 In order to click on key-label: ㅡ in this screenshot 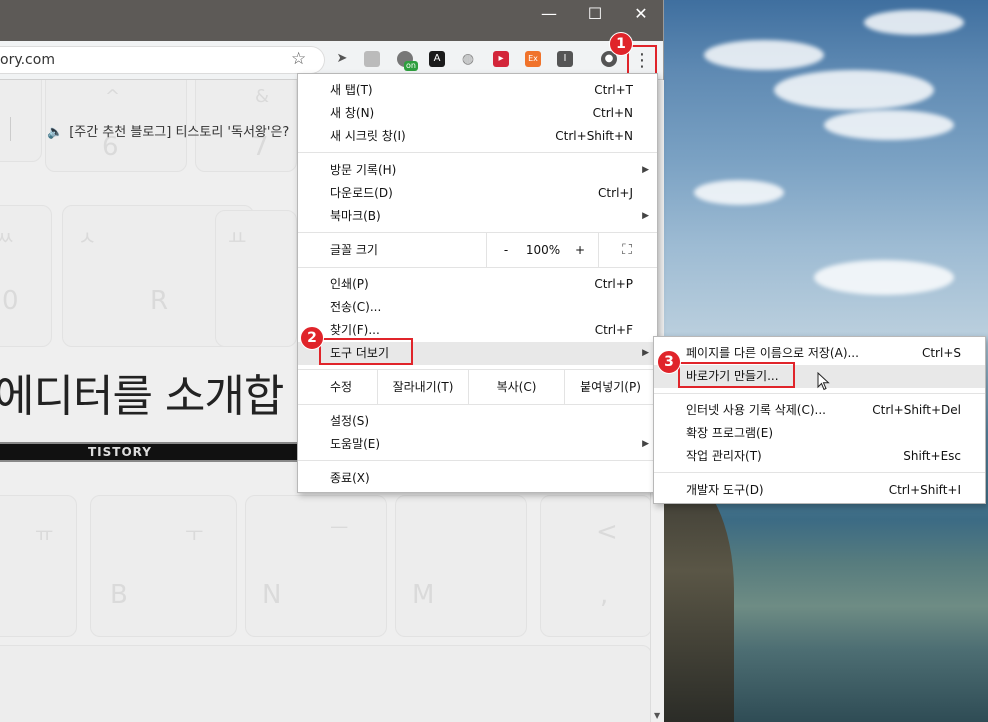, I will do `click(339, 528)`.